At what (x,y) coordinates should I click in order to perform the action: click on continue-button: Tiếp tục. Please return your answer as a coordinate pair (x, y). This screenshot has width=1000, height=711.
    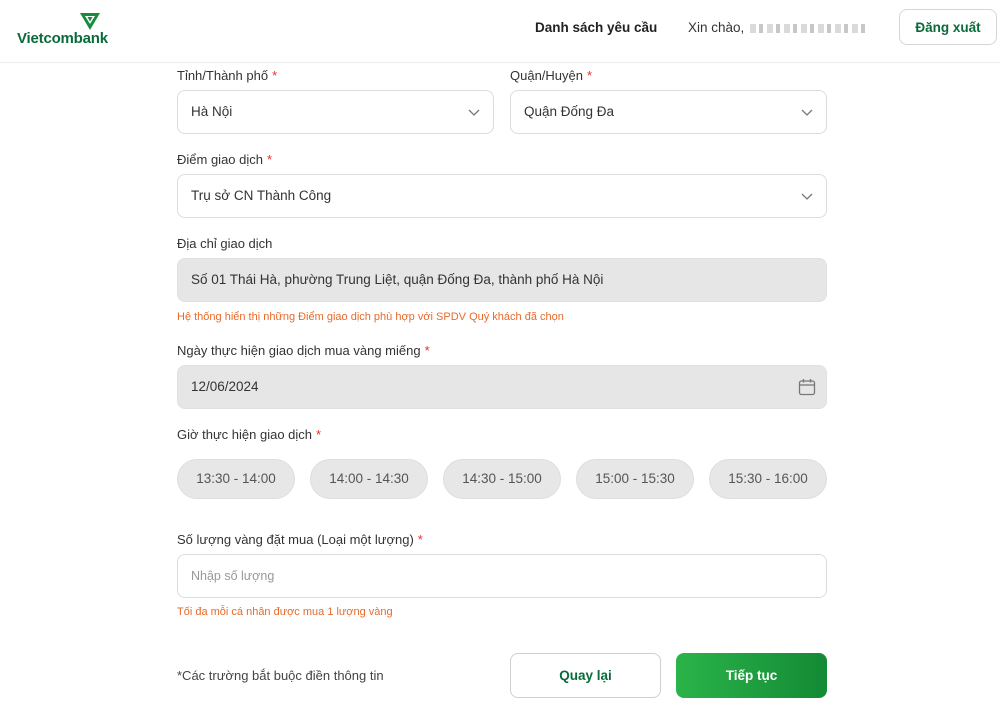
    Looking at the image, I should click on (751, 675).